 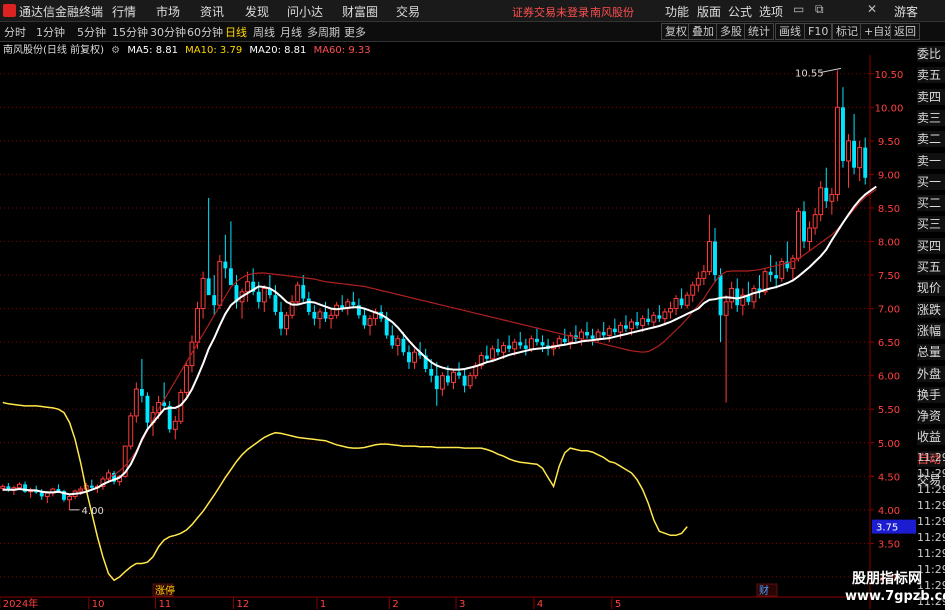 I want to click on menu-item-wealth-circle: 财富圈, so click(x=360, y=11).